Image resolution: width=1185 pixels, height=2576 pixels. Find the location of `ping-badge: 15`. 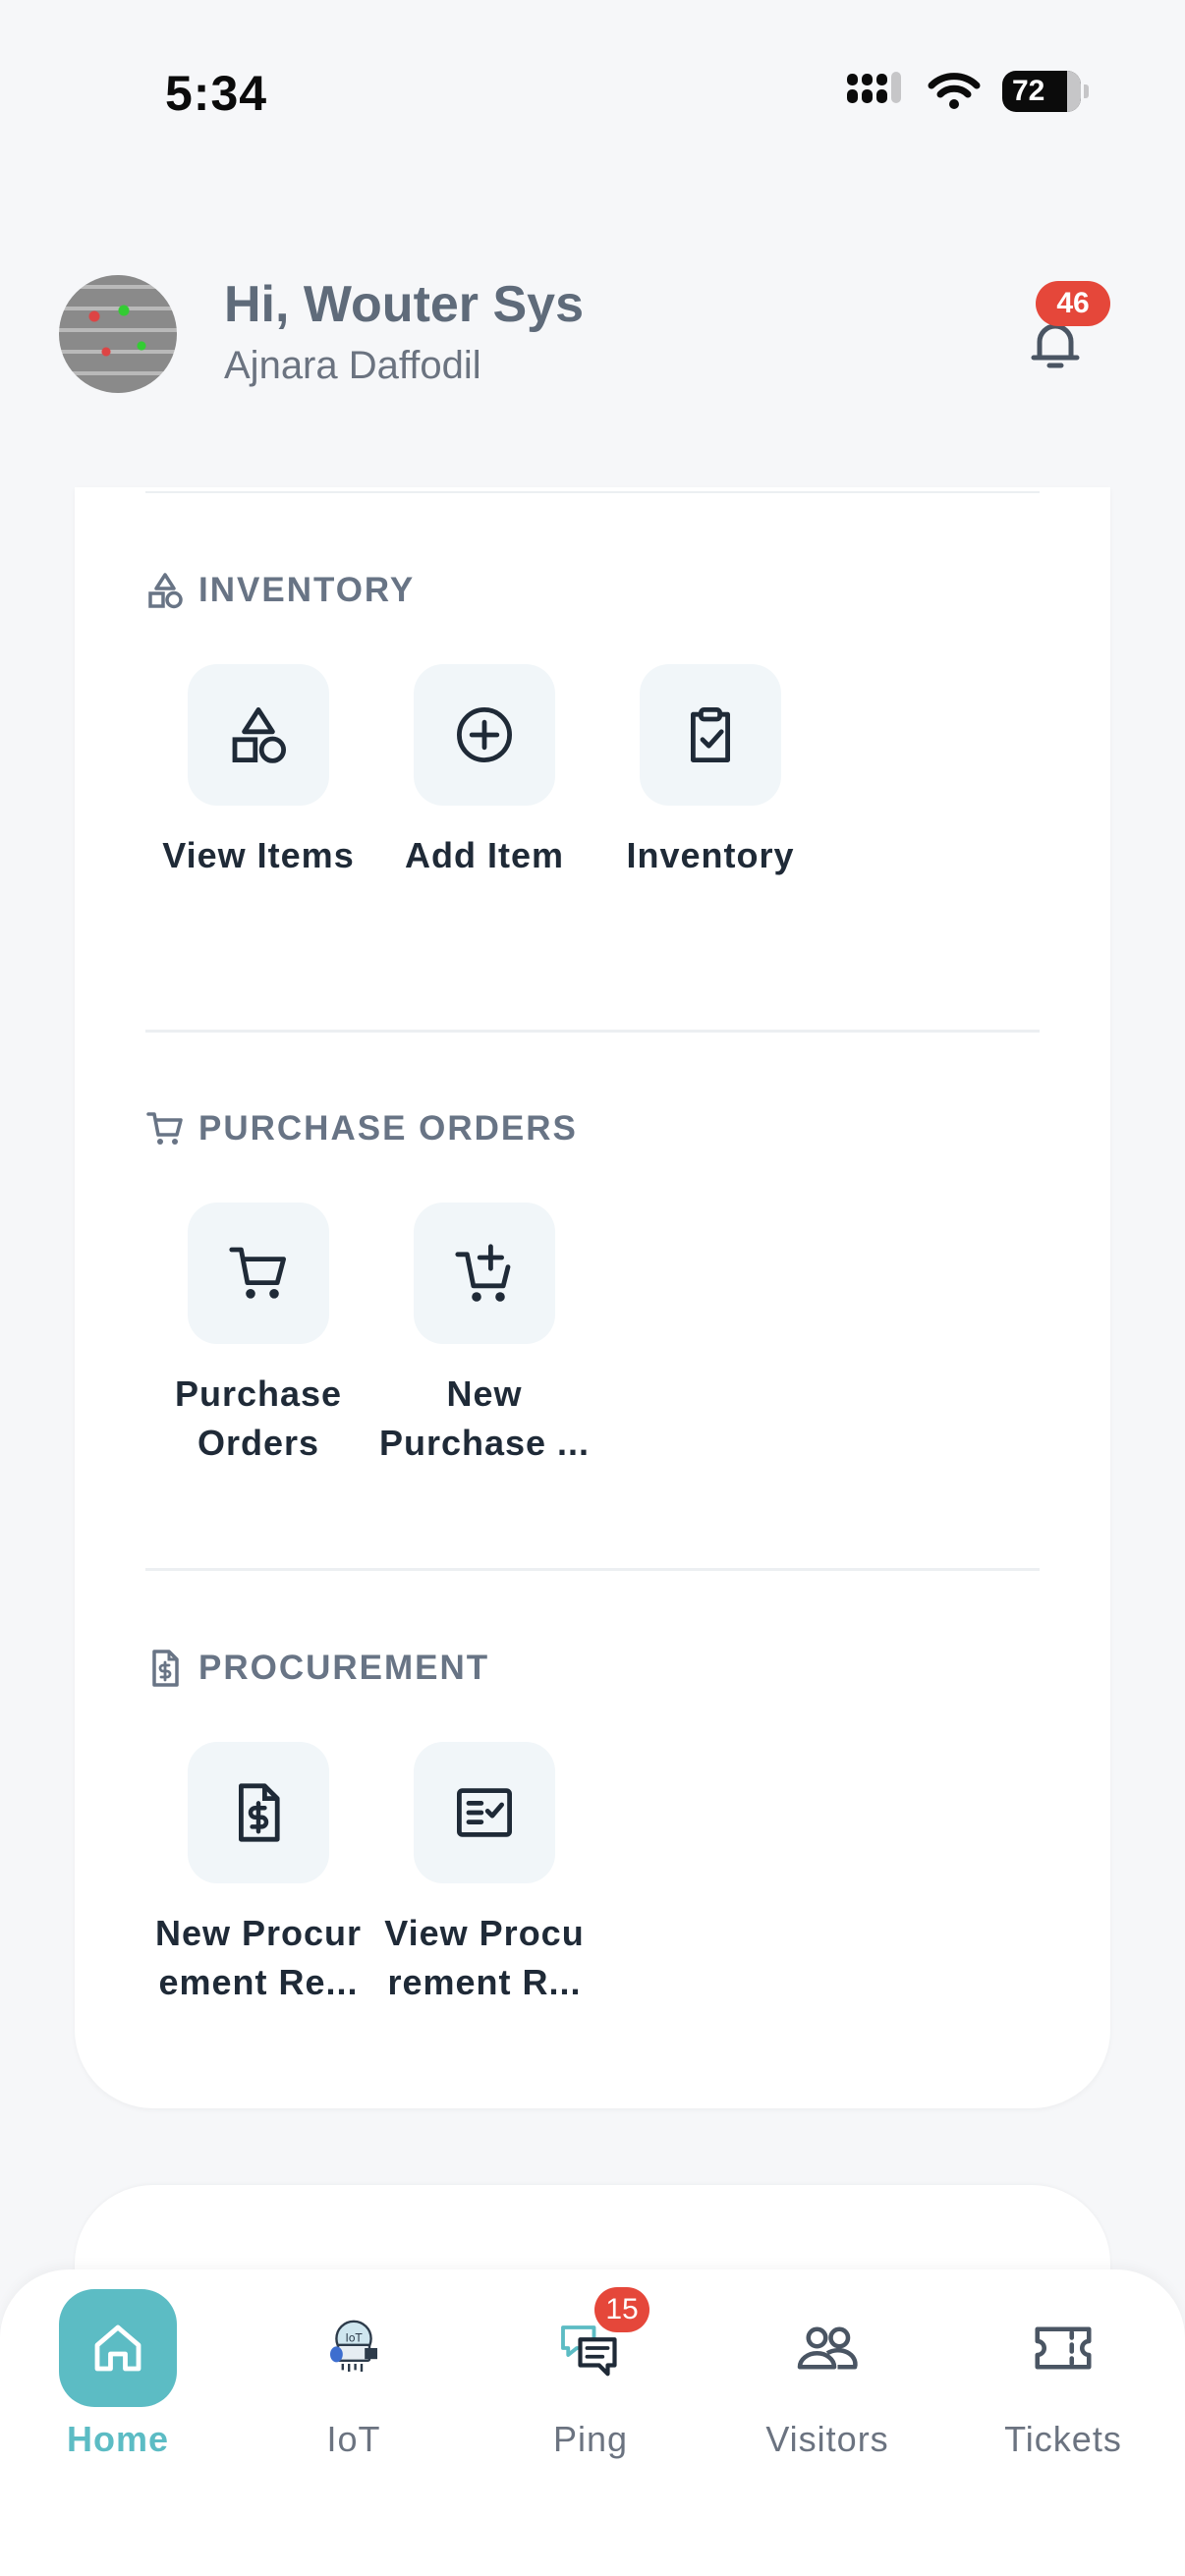

ping-badge: 15 is located at coordinates (622, 2309).